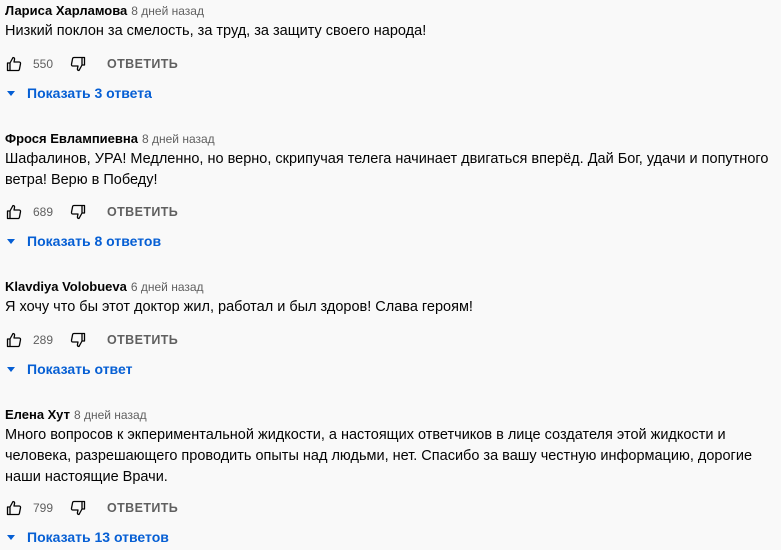  I want to click on comment-actions: 289 ОТВЕТИТЬ, so click(91, 340).